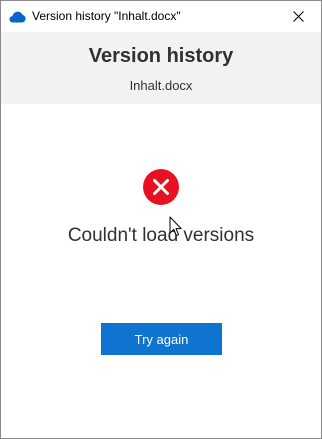  Describe the element at coordinates (161, 235) in the screenshot. I see `error-message: Couldn't load versions` at that location.